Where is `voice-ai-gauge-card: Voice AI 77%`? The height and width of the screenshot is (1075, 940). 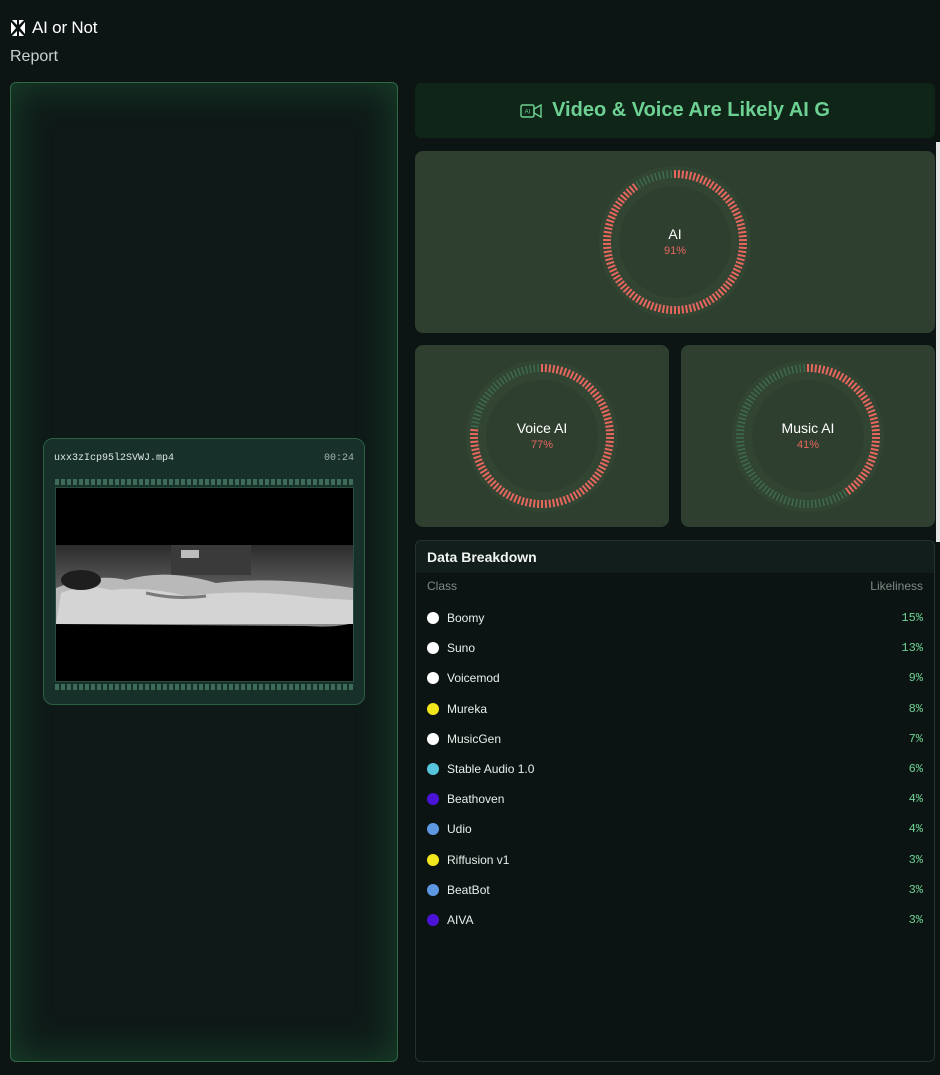 voice-ai-gauge-card: Voice AI 77% is located at coordinates (542, 436).